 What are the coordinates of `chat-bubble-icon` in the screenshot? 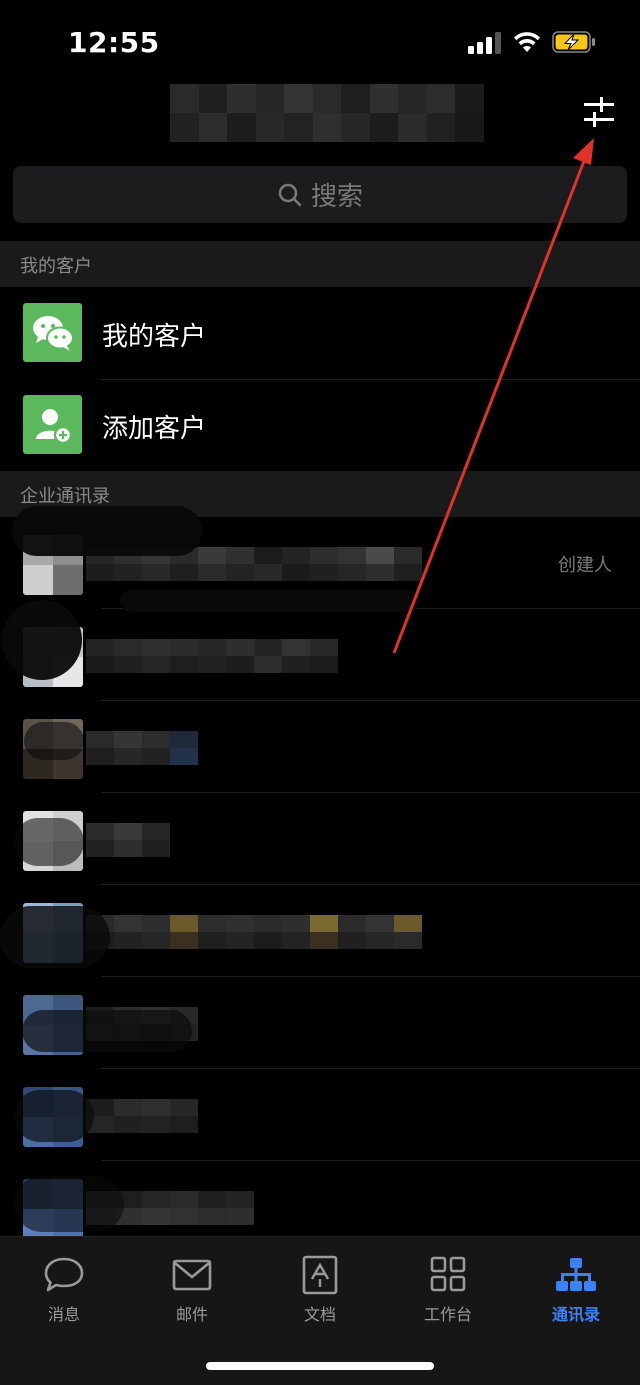 It's located at (64, 1274).